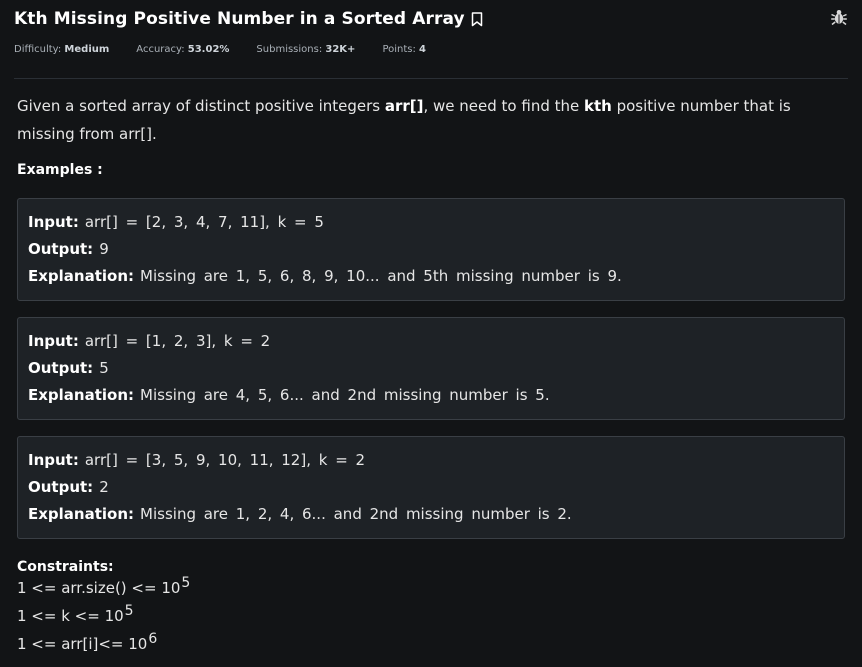 This screenshot has width=862, height=667. I want to click on constraint-item: 1 <= arr[i]<= 10 6, so click(87, 642).